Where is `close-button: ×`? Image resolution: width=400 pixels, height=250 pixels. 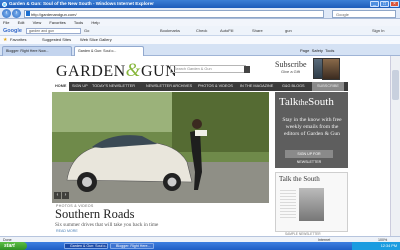
close-button: × is located at coordinates (394, 4).